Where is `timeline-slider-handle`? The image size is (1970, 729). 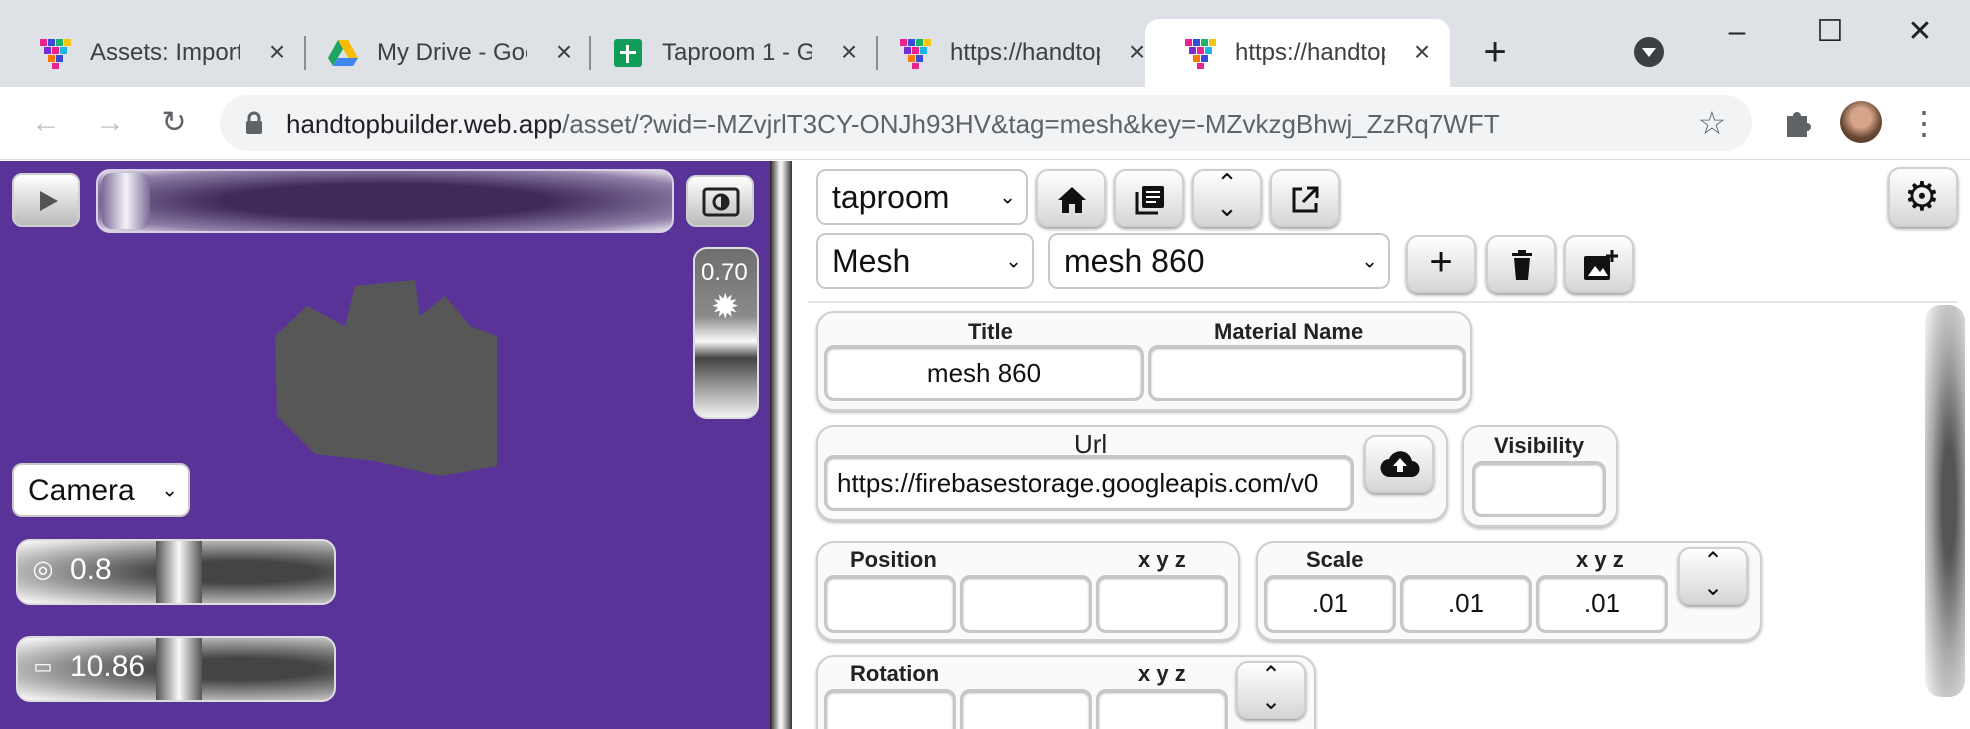 timeline-slider-handle is located at coordinates (126, 201).